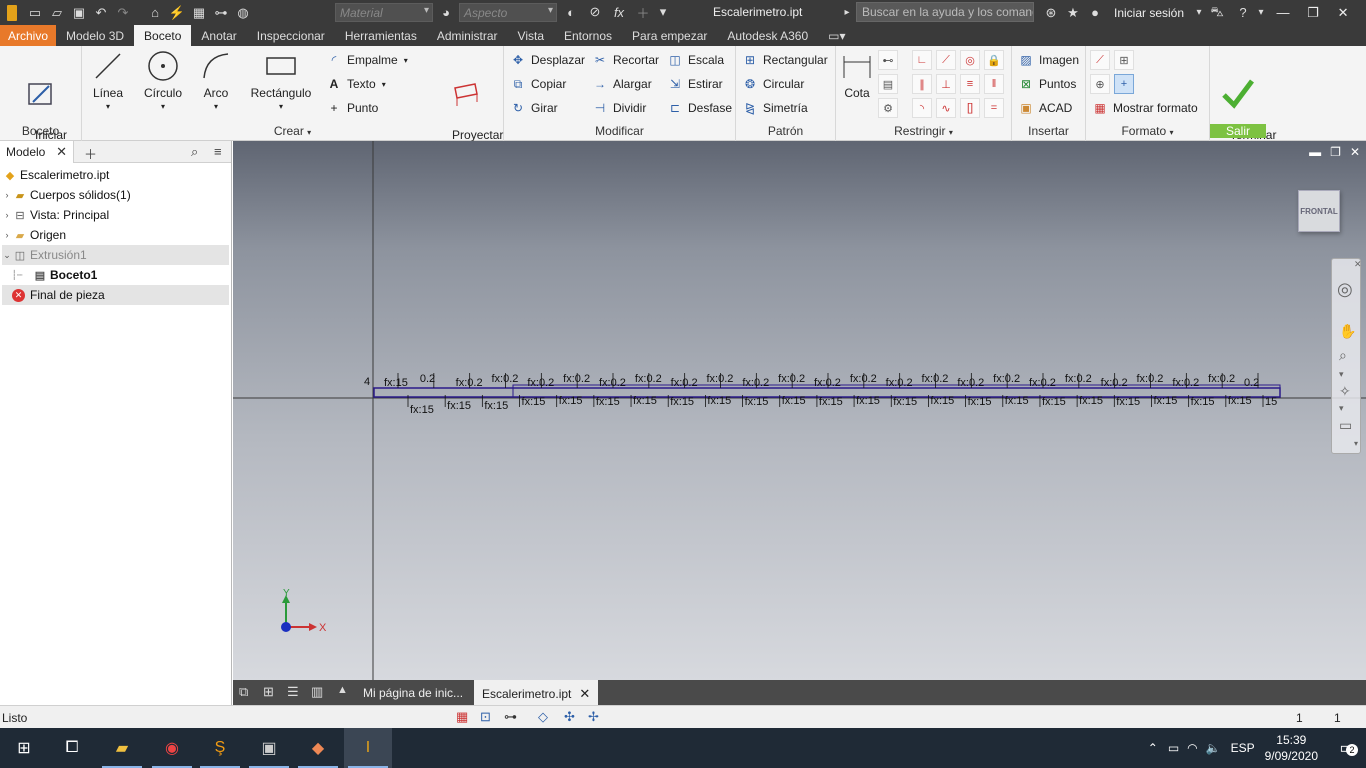 This screenshot has height=768, width=1366. I want to click on rectangular-pattern-button: ⊞ Rectangular, so click(785, 60).